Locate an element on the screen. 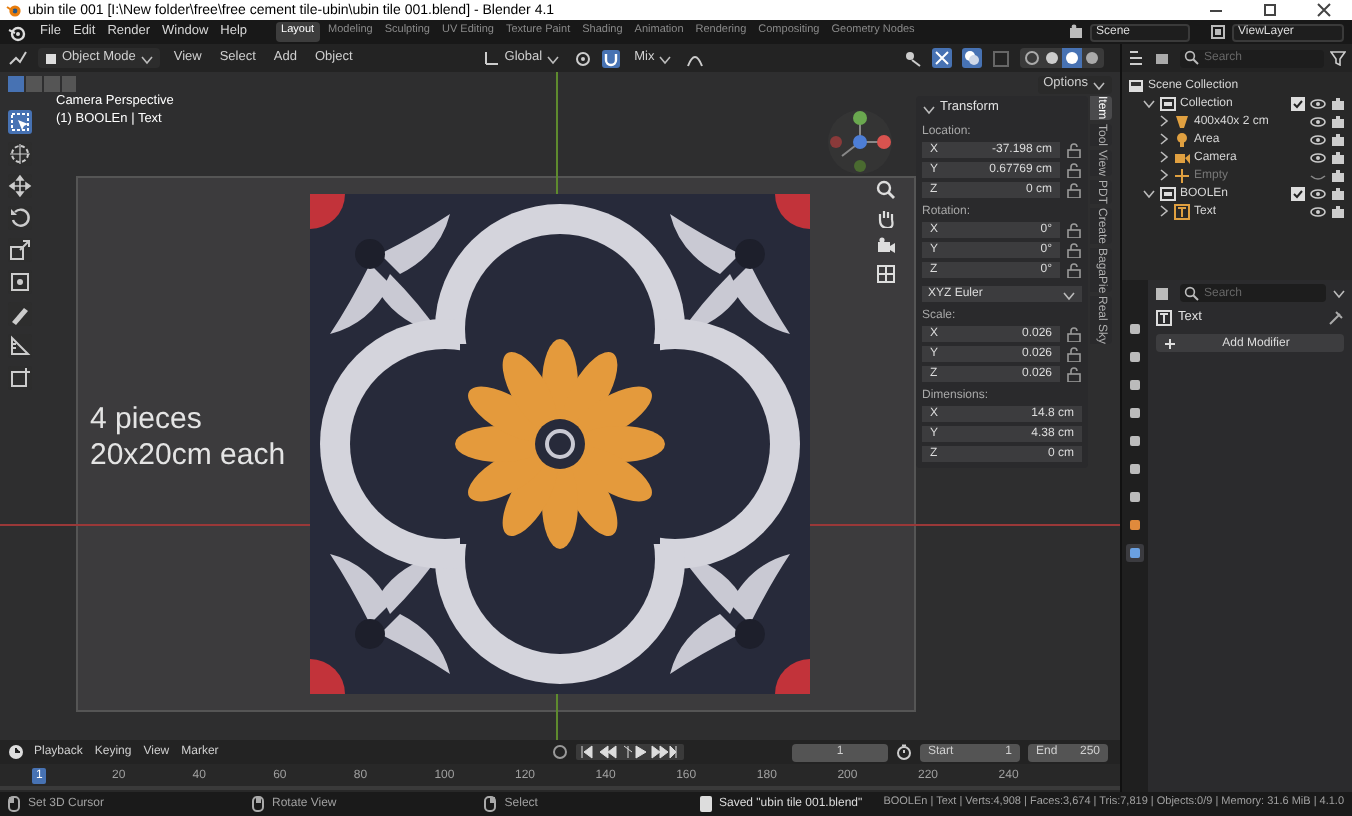  xray-icon is located at coordinates (1001, 58).